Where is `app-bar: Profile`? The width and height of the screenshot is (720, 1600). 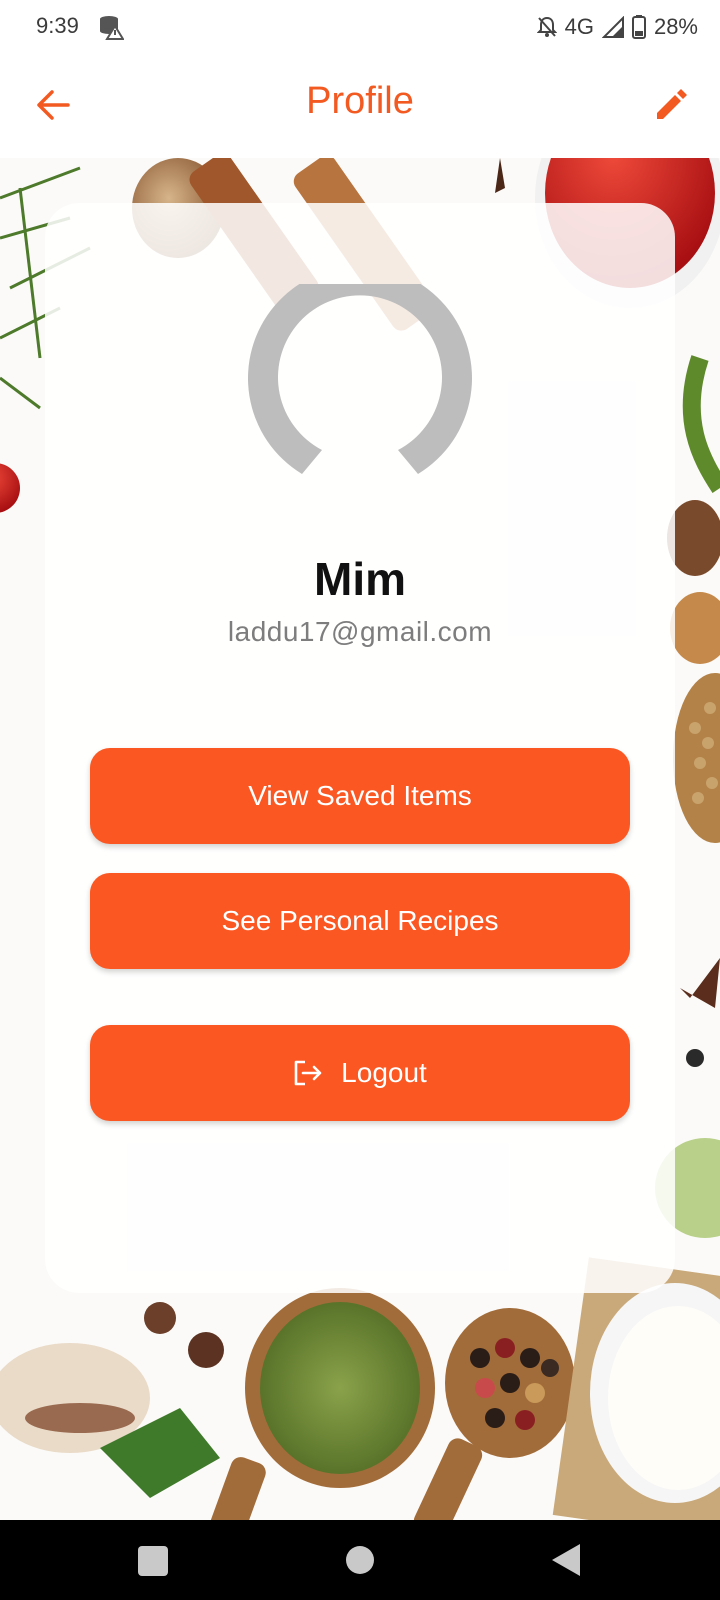
app-bar: Profile is located at coordinates (360, 106).